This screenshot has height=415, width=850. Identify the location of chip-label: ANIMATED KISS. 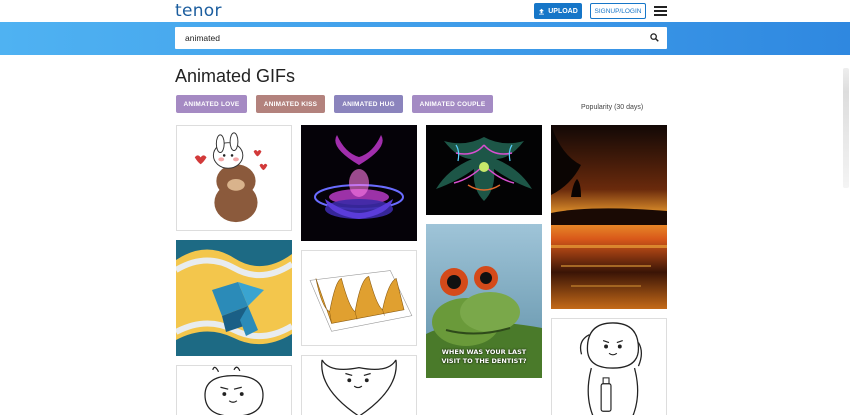
(290, 104).